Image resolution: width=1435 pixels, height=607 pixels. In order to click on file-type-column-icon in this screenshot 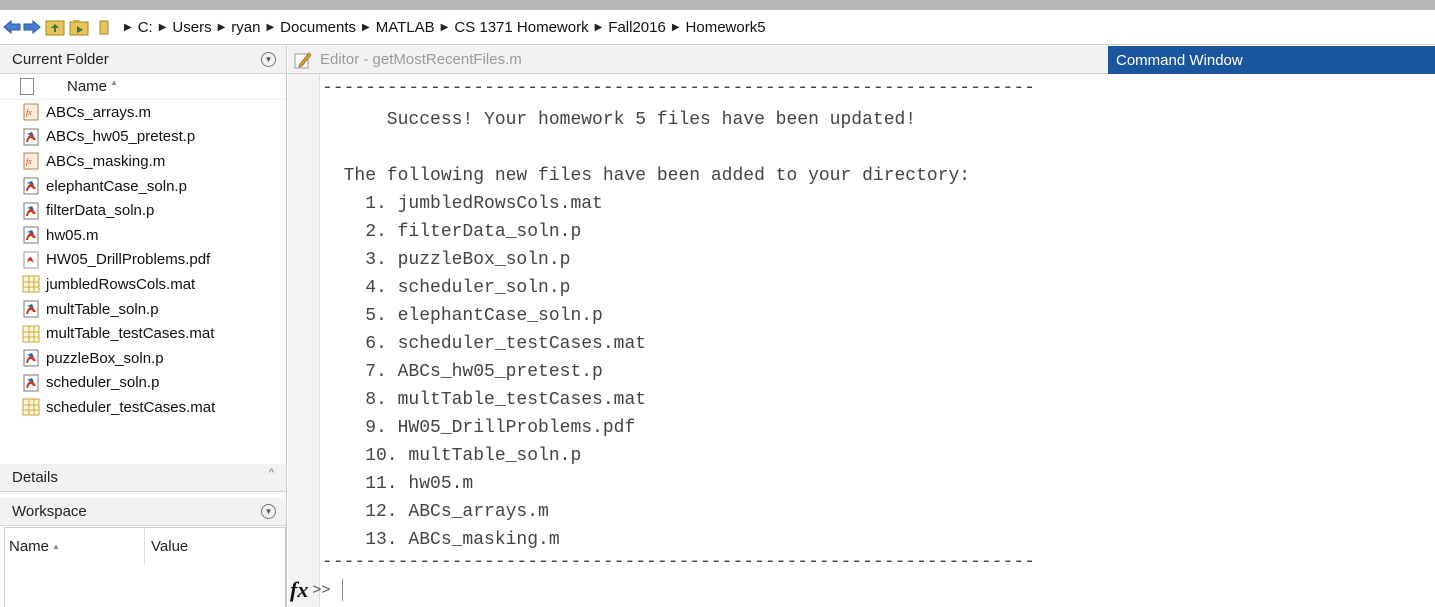, I will do `click(27, 86)`.